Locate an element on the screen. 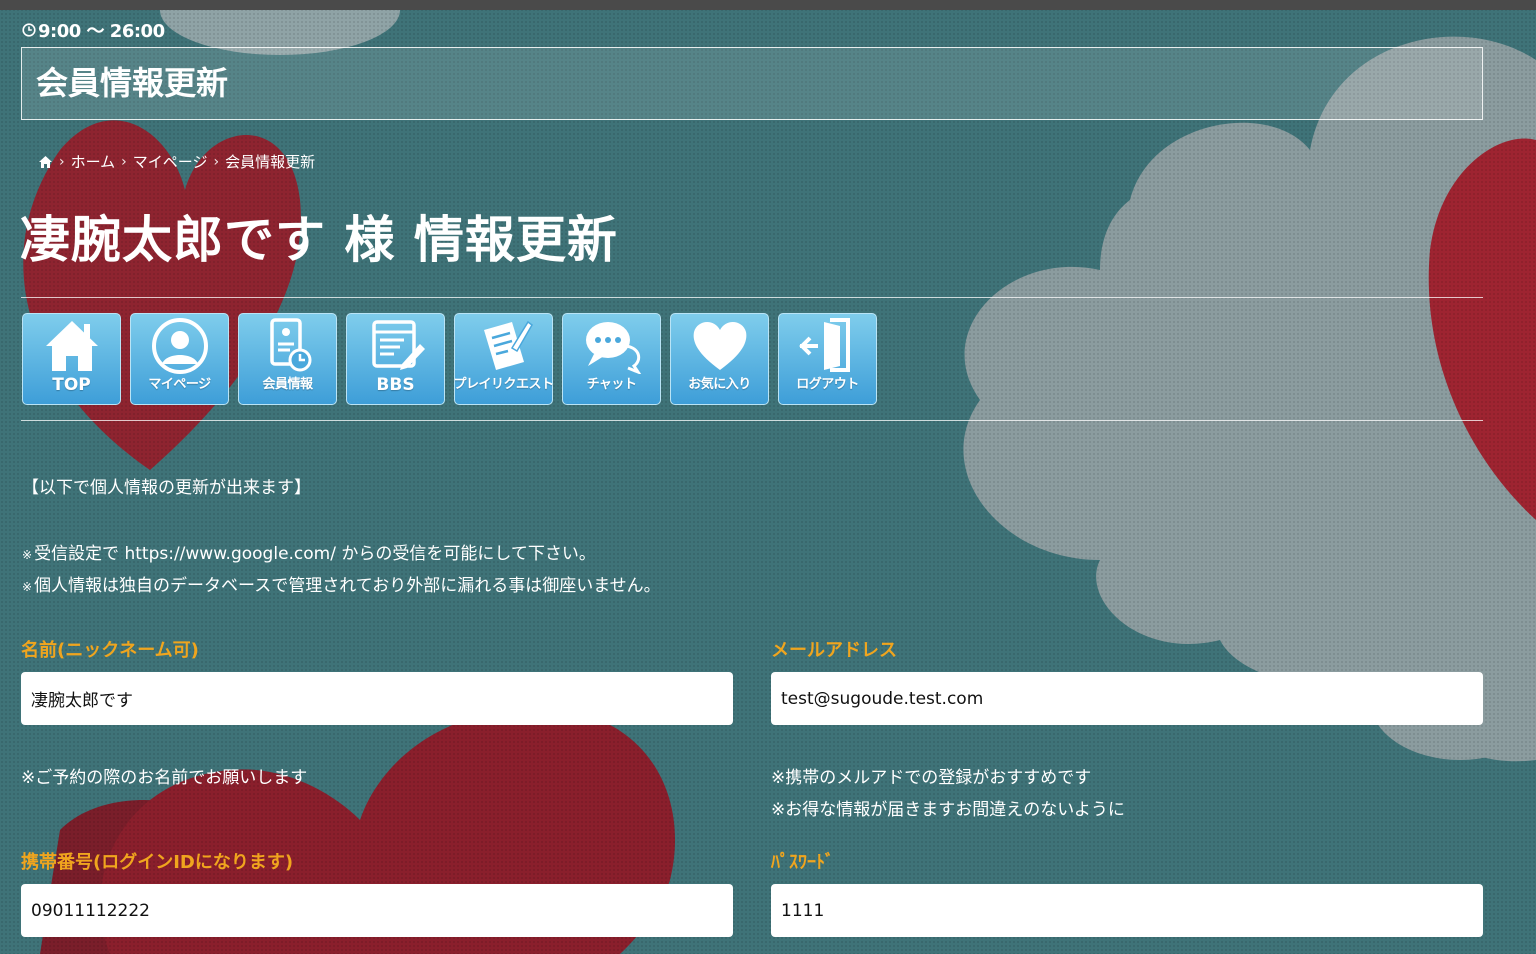 This screenshot has width=1536, height=954. email-input is located at coordinates (1127, 698).